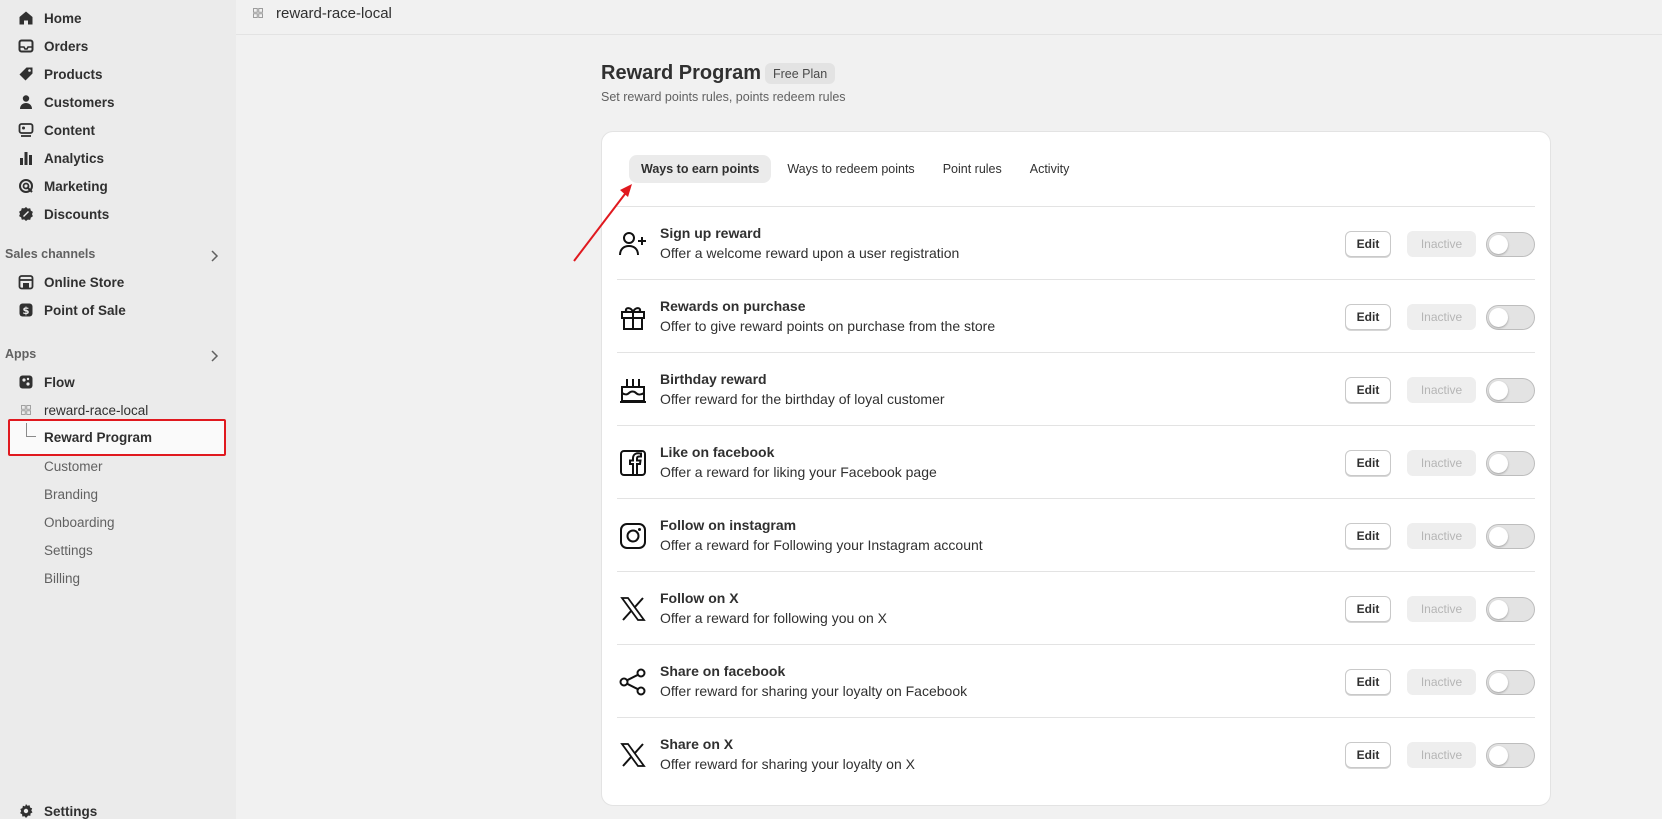 The height and width of the screenshot is (819, 1662). I want to click on share-icon, so click(633, 682).